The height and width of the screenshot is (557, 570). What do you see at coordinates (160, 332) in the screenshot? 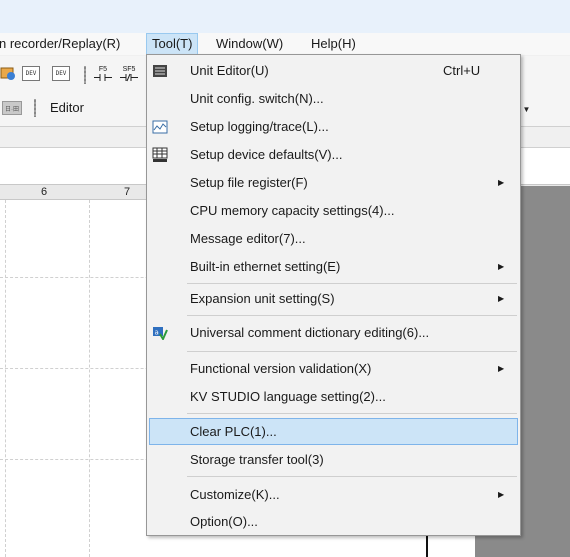
I see `comment-dictionary-icon: a` at bounding box center [160, 332].